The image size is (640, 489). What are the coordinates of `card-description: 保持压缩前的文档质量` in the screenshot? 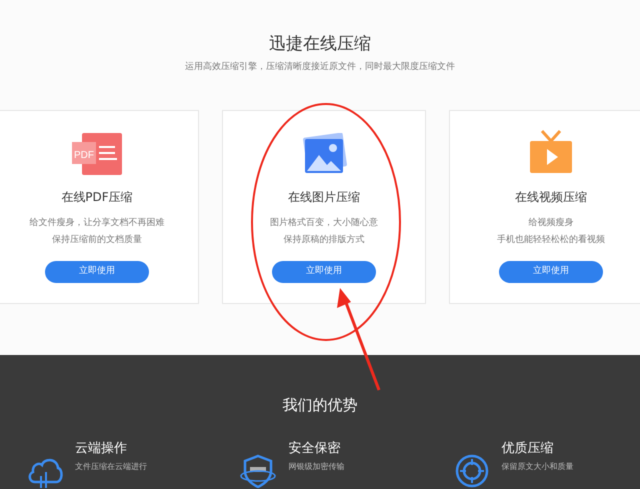 It's located at (97, 240).